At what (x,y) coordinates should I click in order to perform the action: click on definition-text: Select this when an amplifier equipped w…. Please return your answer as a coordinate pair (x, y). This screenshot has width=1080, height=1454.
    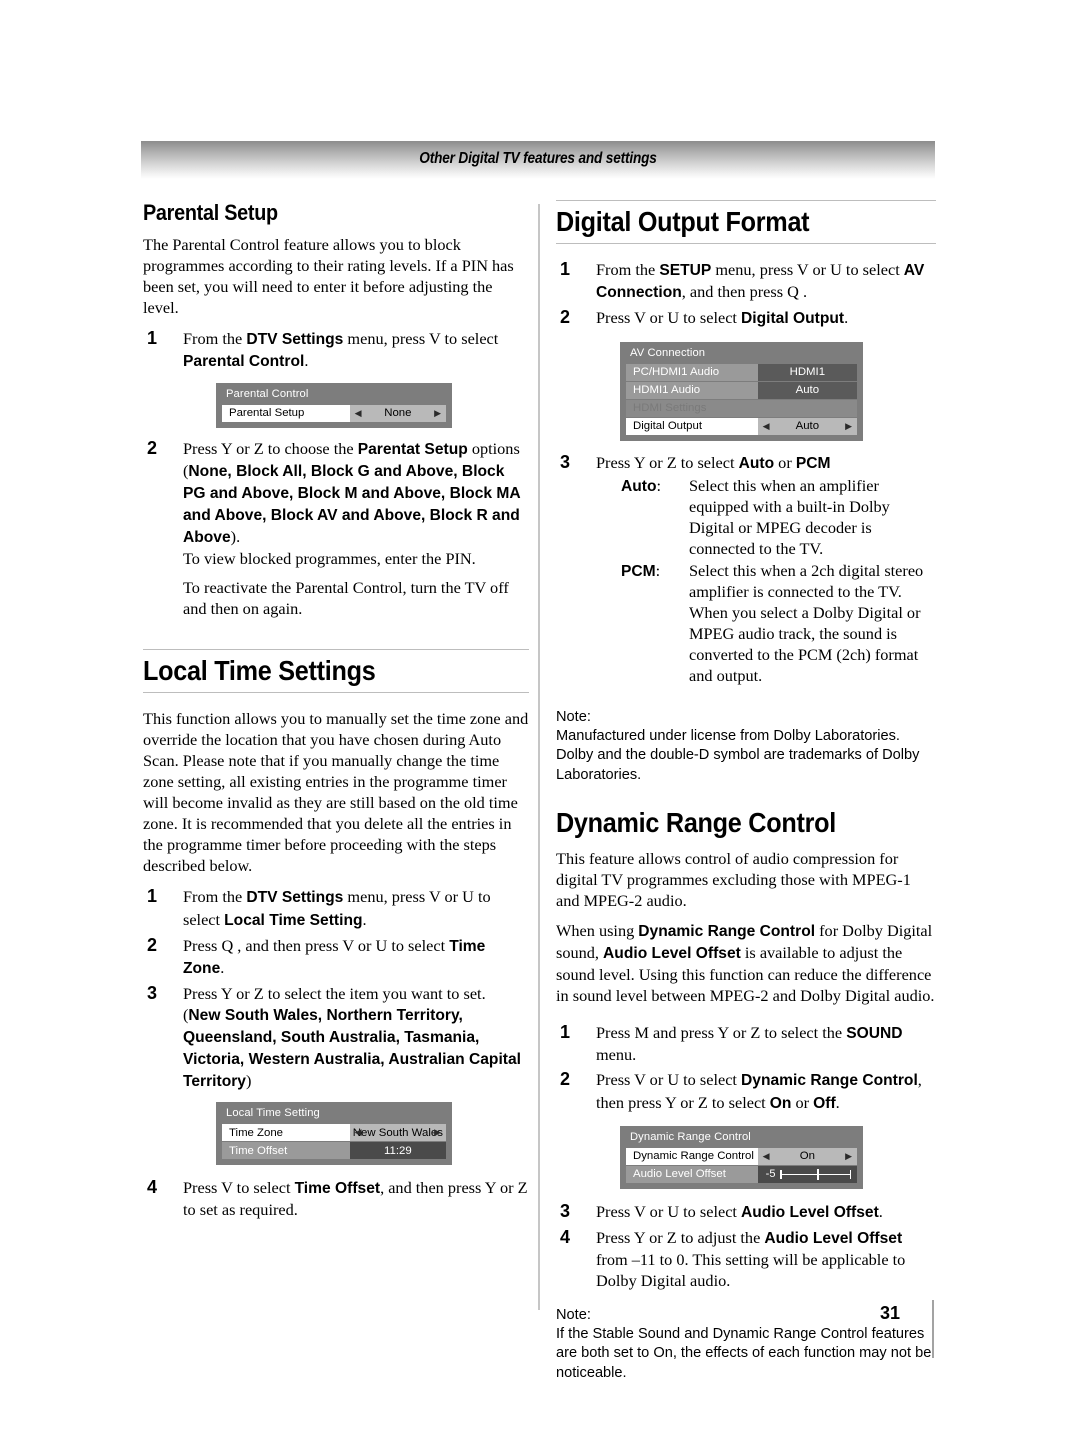
    Looking at the image, I should click on (789, 516).